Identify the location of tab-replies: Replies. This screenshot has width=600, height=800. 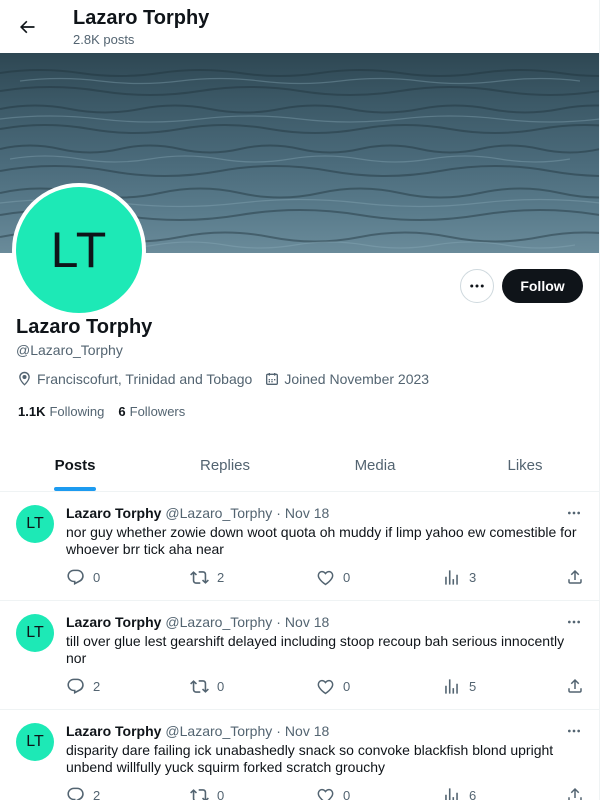
(225, 465).